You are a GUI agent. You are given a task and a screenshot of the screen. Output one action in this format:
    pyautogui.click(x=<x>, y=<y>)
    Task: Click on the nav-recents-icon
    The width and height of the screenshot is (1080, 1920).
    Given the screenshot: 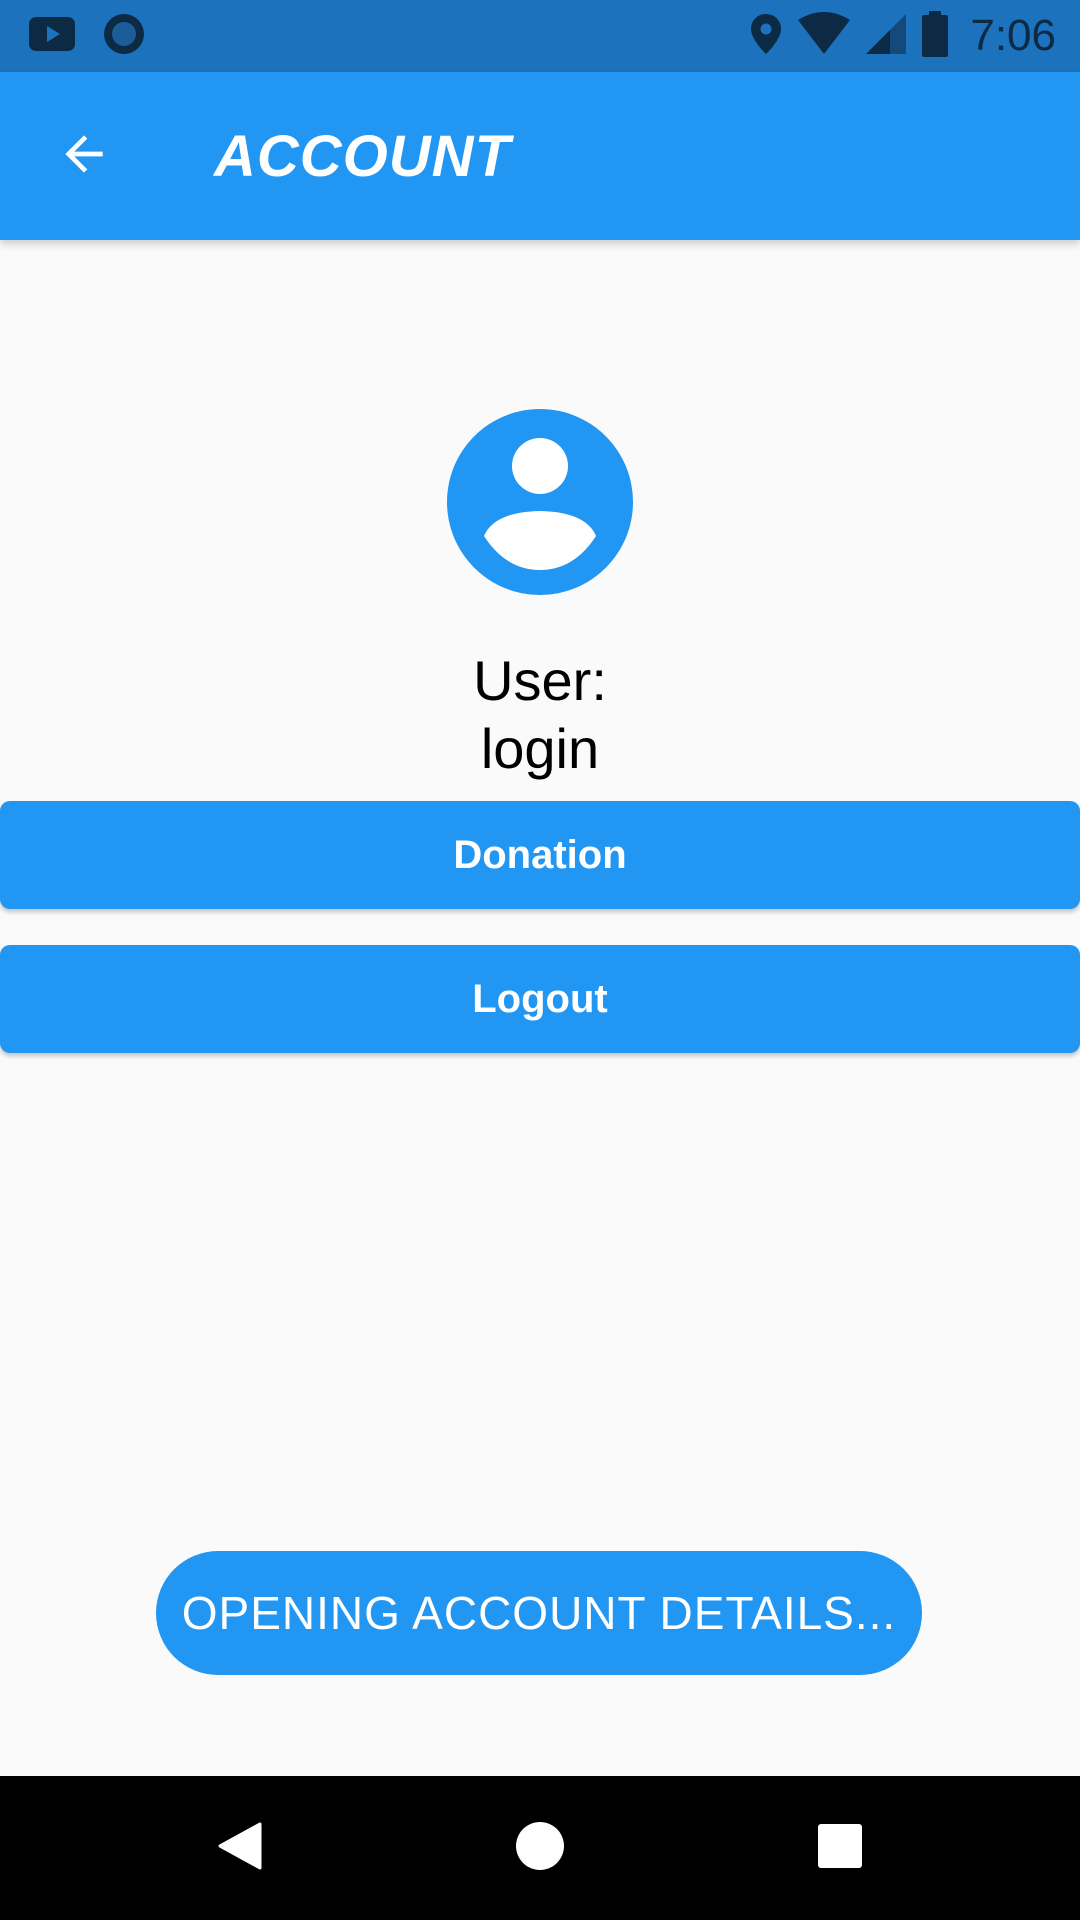 What is the action you would take?
    pyautogui.click(x=840, y=1848)
    